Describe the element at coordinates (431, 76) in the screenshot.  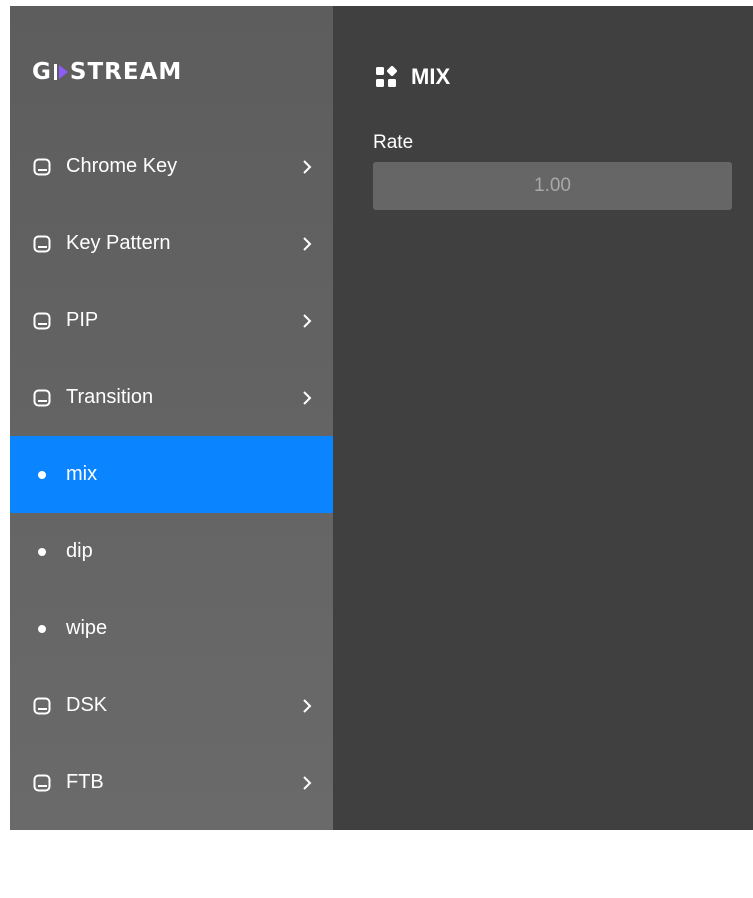
I see `page-title: MIX` at that location.